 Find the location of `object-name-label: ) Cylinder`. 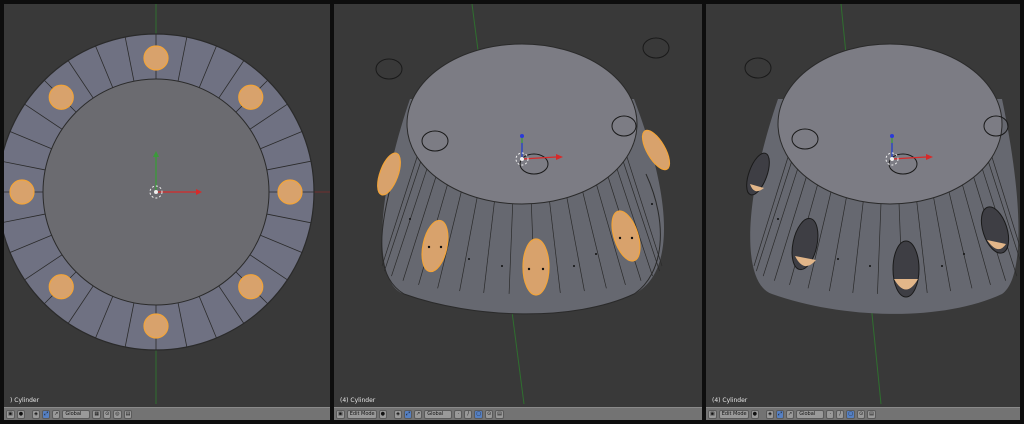

object-name-label: ) Cylinder is located at coordinates (25, 400).